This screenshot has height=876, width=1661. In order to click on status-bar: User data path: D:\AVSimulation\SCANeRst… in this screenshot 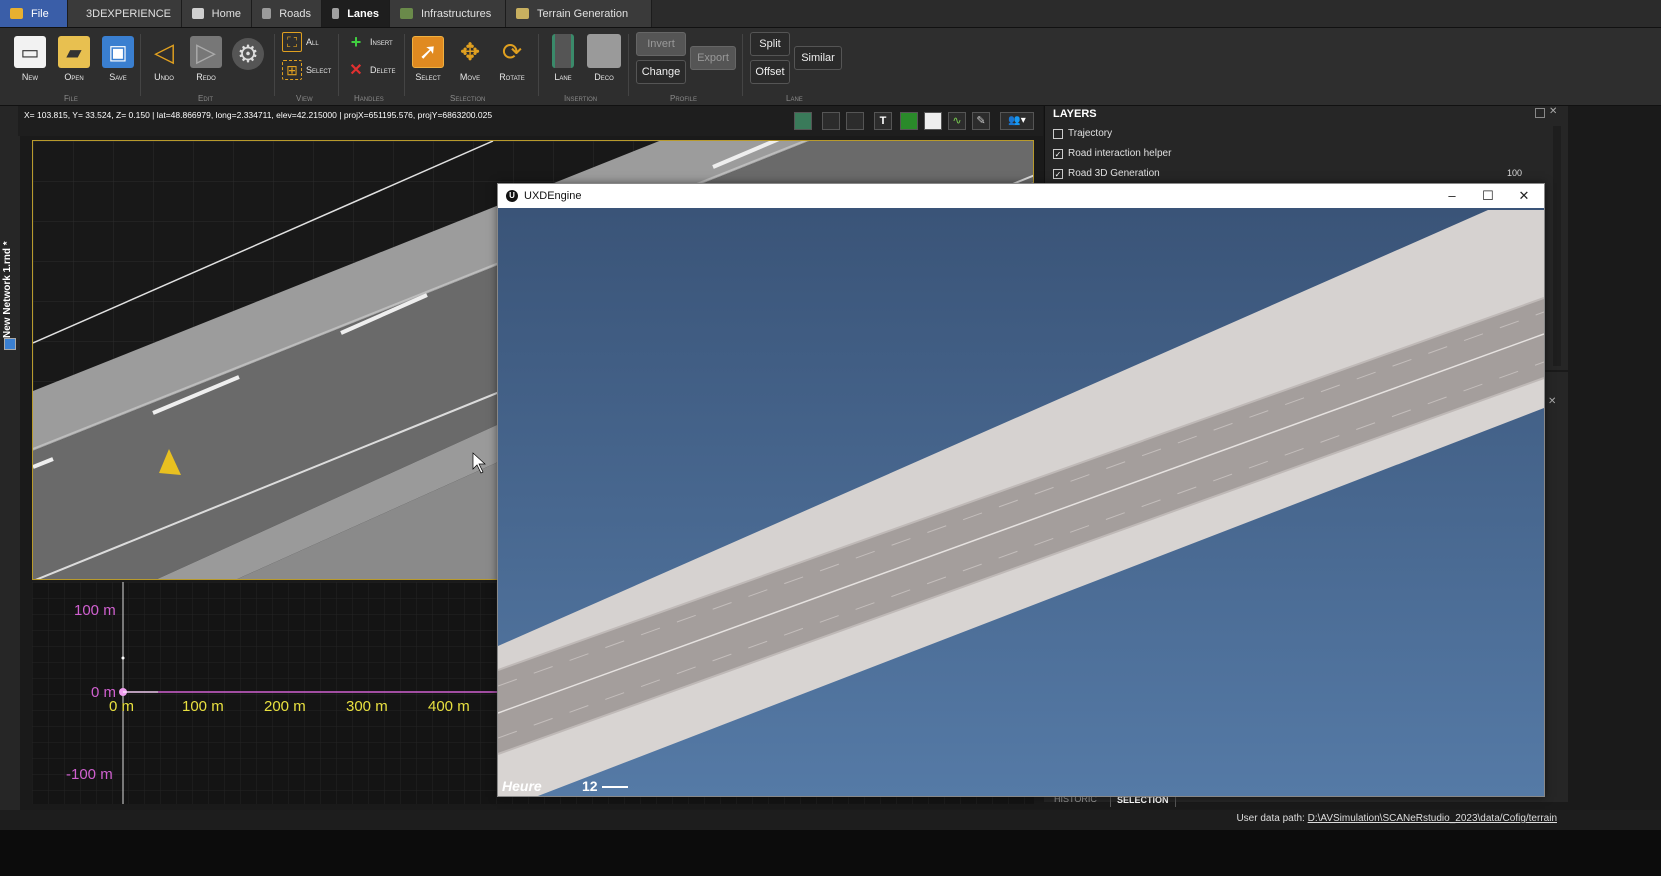, I will do `click(830, 820)`.